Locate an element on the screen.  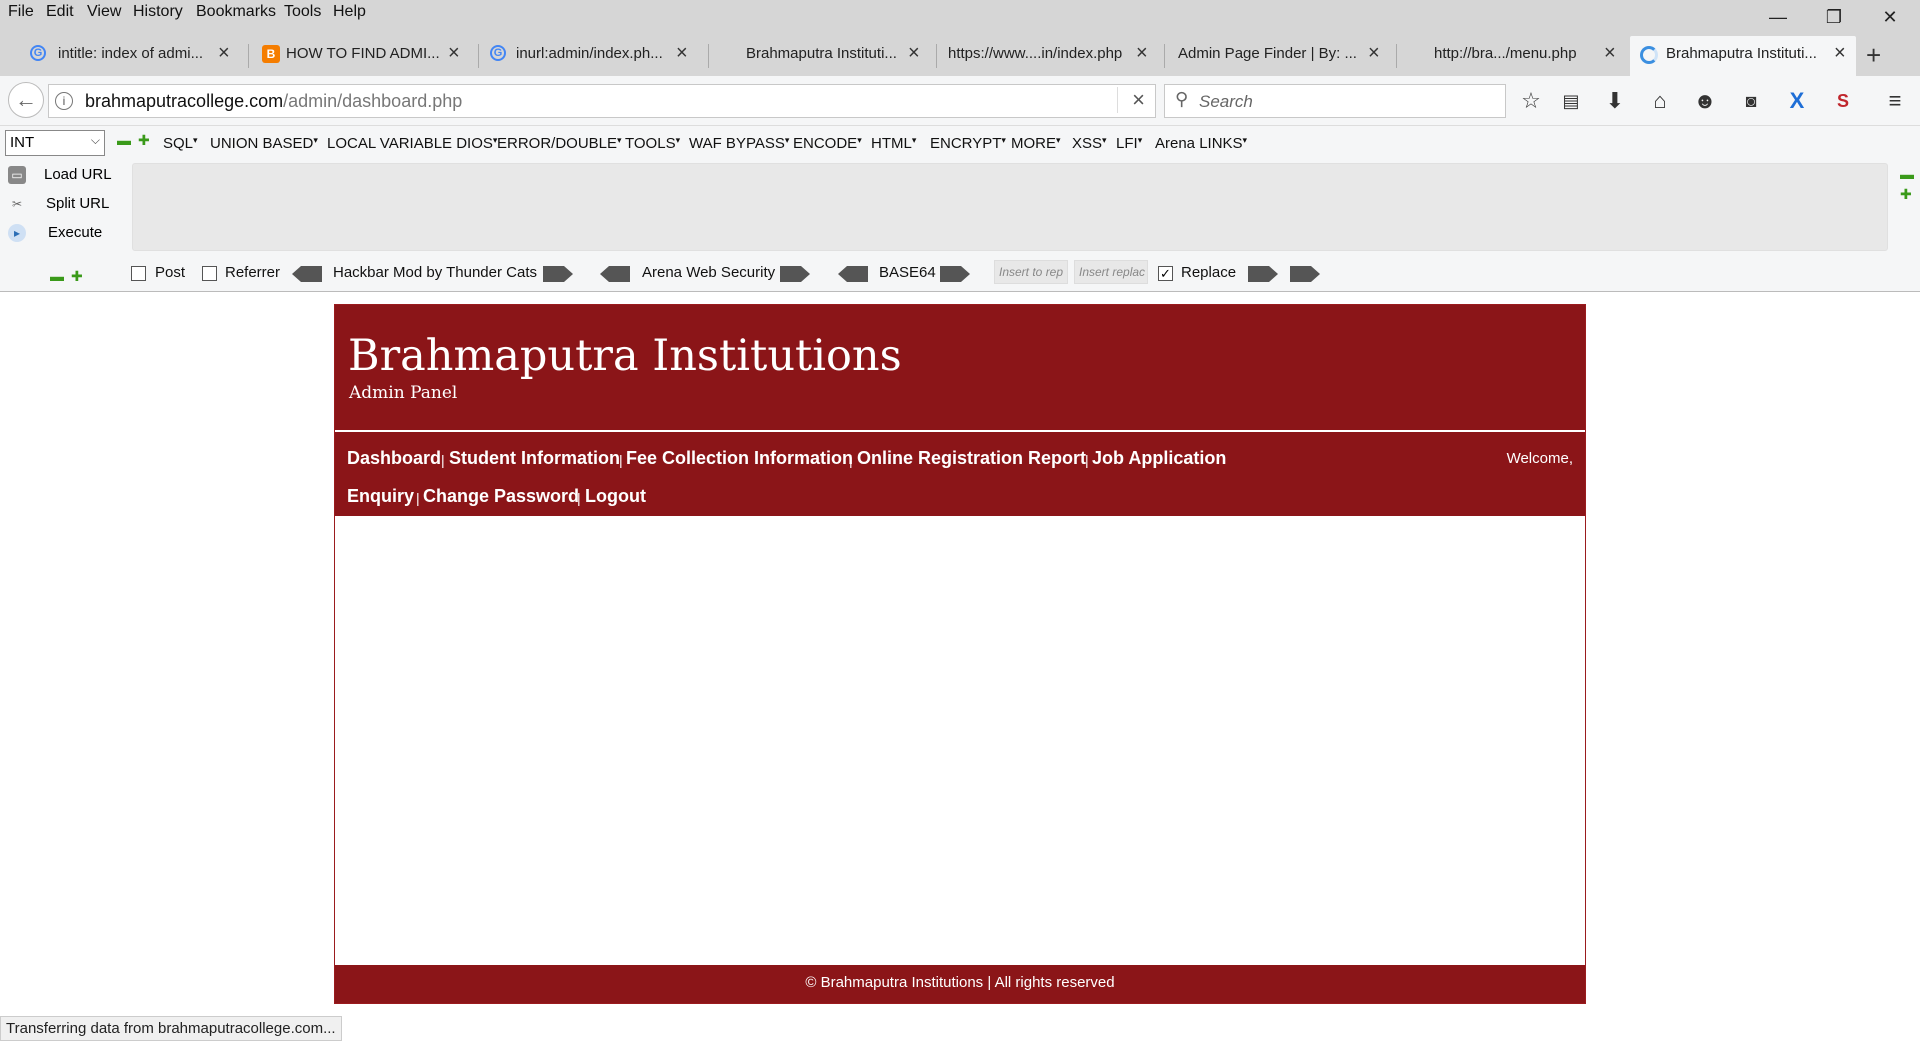
new-tab-icon: + is located at coordinates (1873, 55).